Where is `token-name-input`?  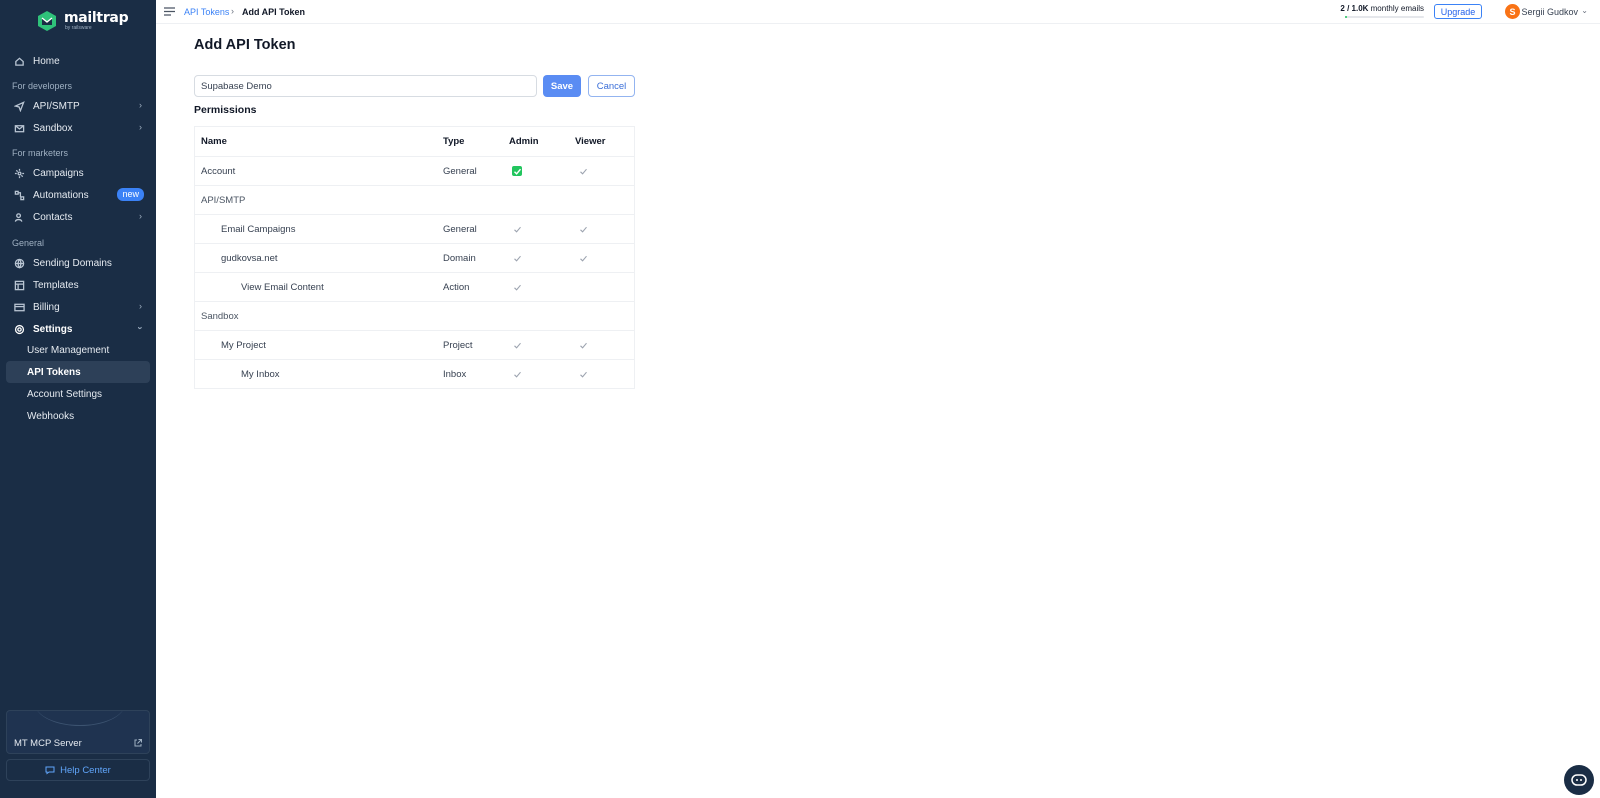 token-name-input is located at coordinates (365, 86).